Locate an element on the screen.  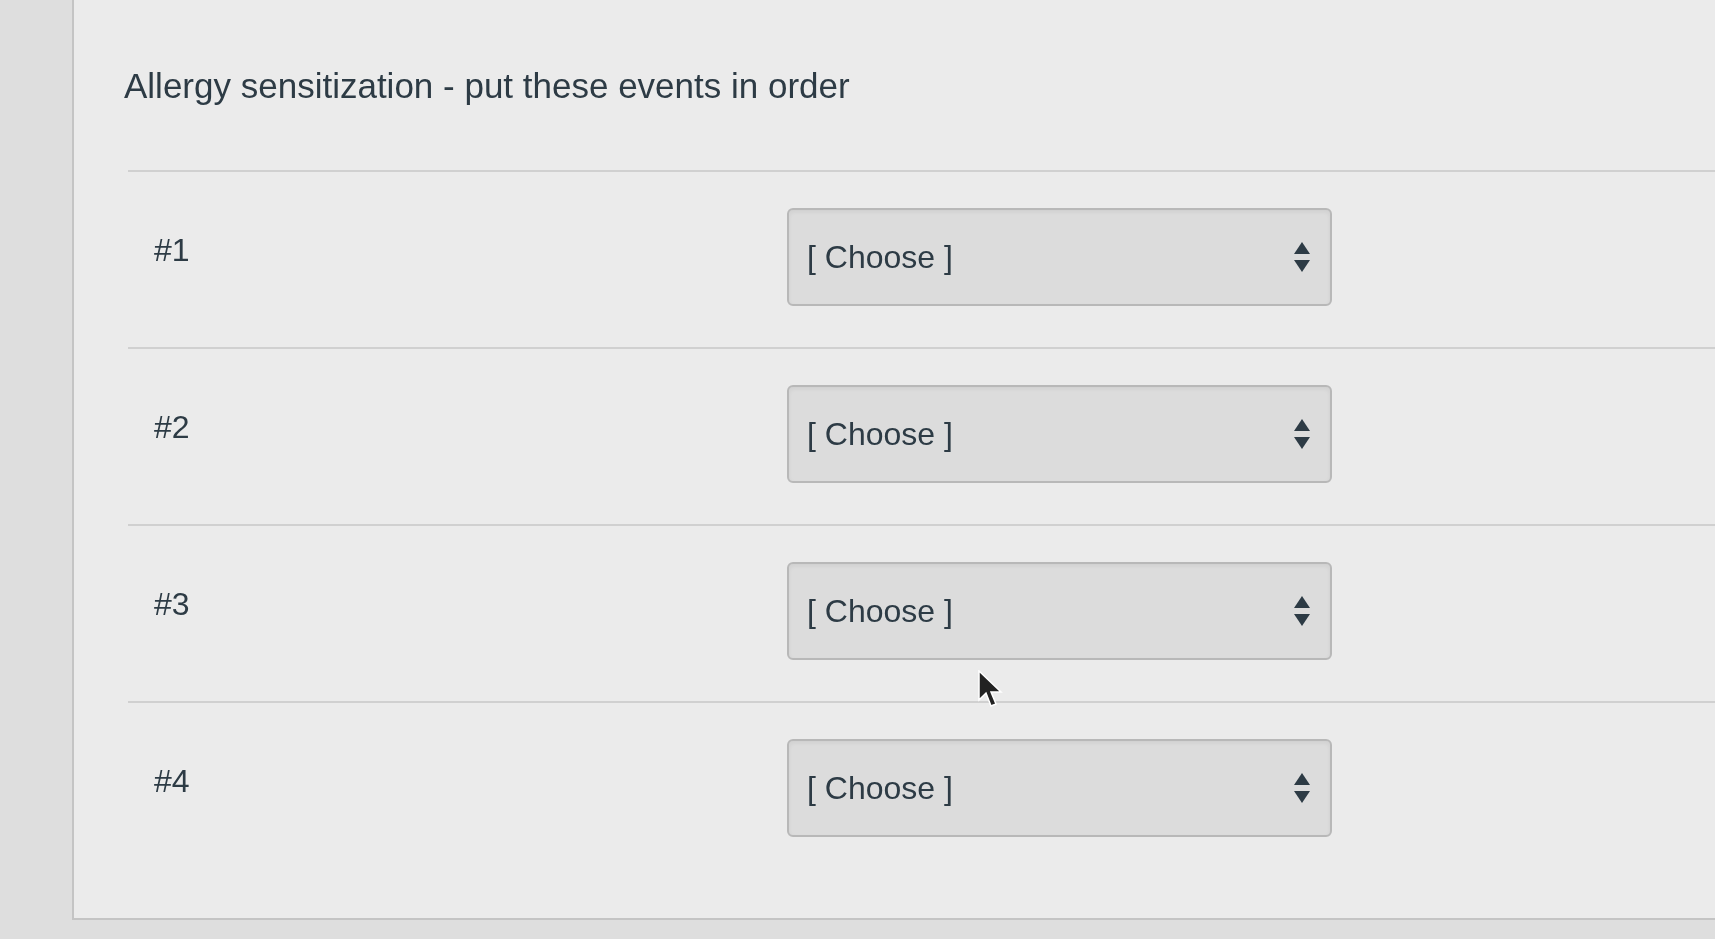
order-number-label: #2 is located at coordinates (172, 427).